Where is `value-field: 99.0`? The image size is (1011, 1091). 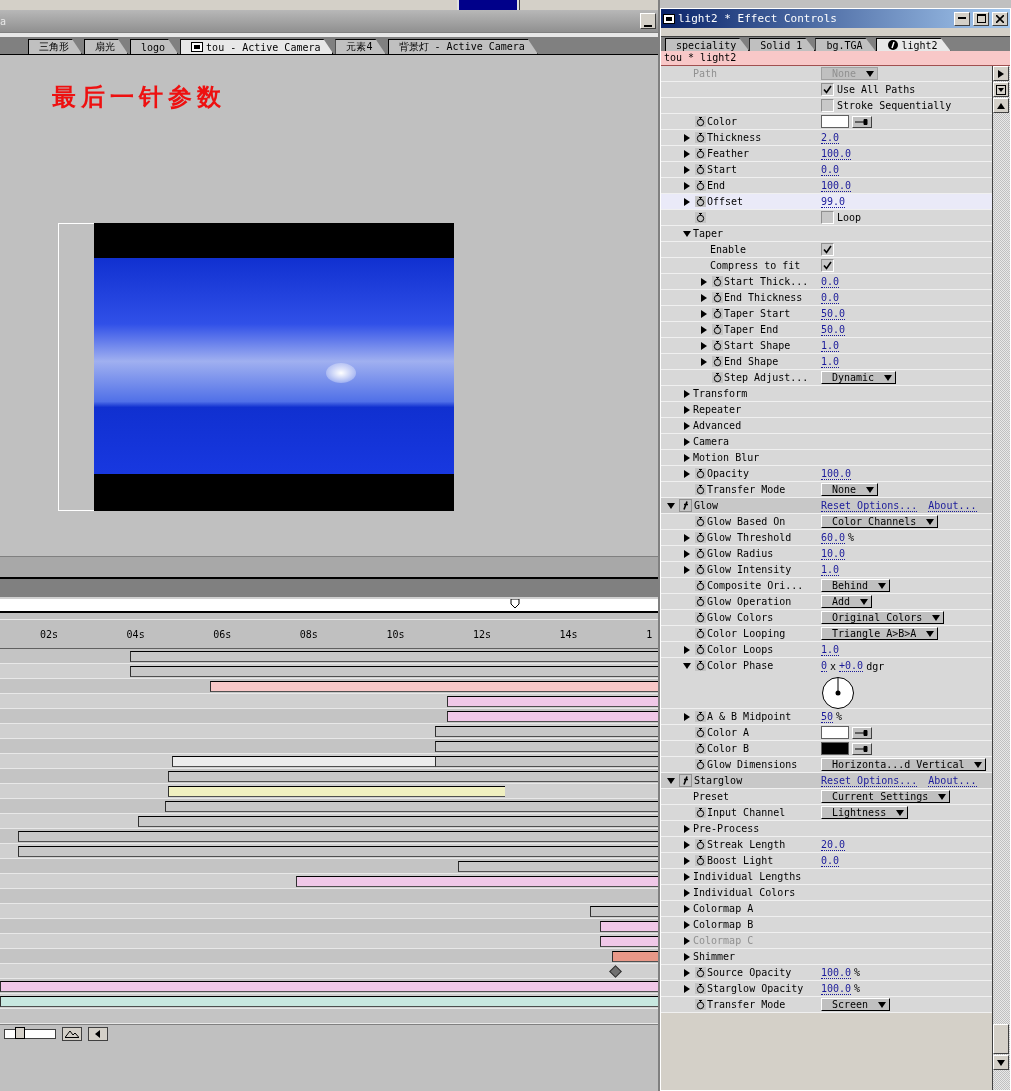
value-field: 99.0 is located at coordinates (833, 201).